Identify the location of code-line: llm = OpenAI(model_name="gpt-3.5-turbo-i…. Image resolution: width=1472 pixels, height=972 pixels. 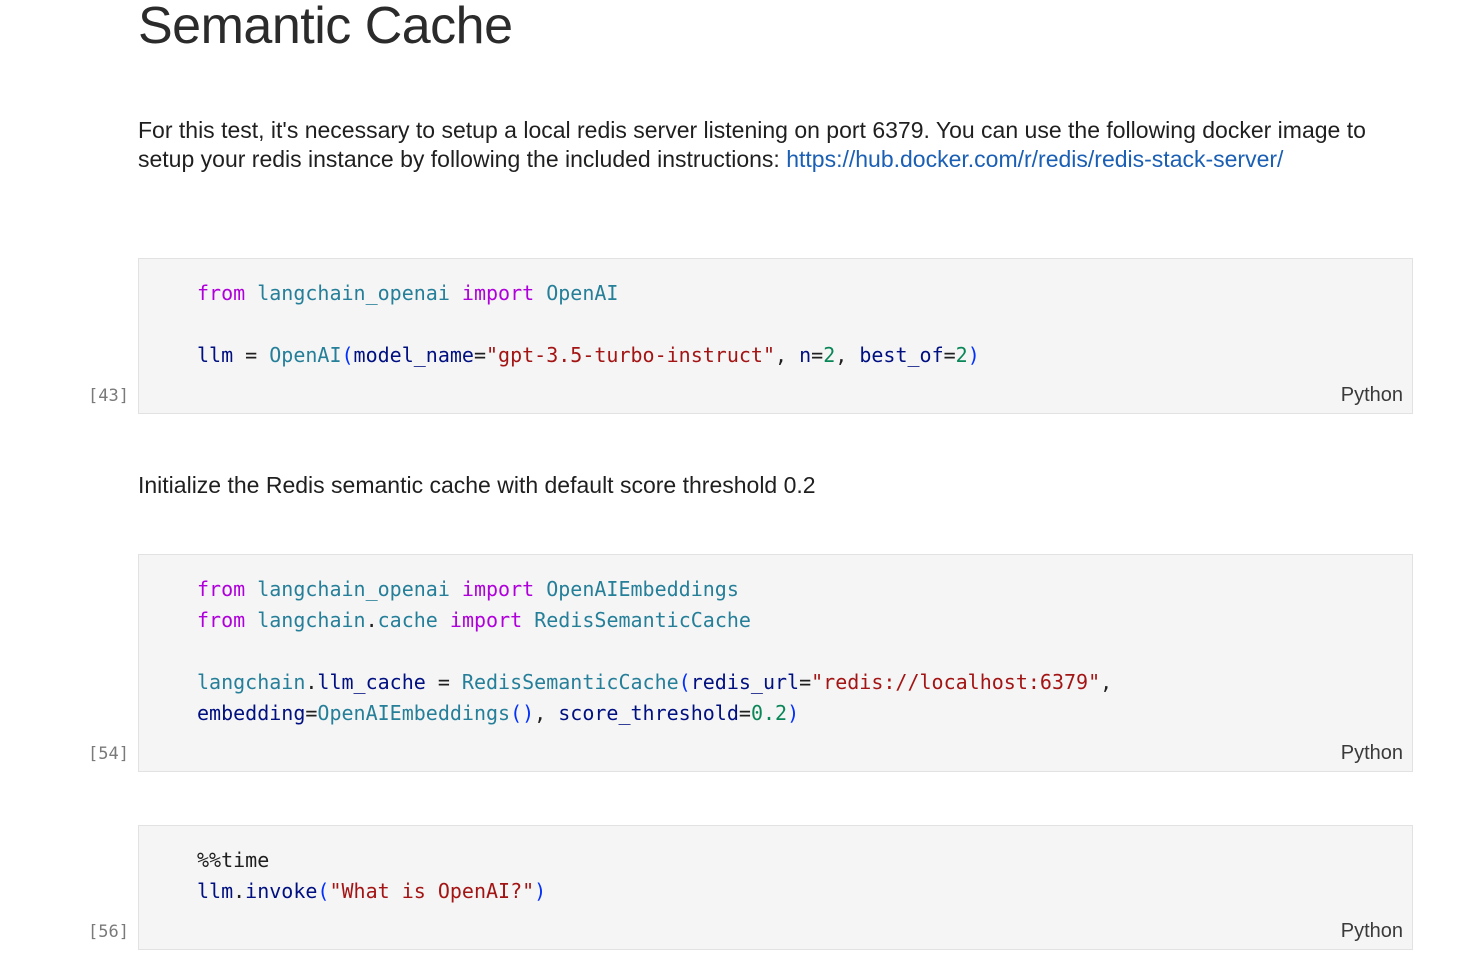
(588, 355).